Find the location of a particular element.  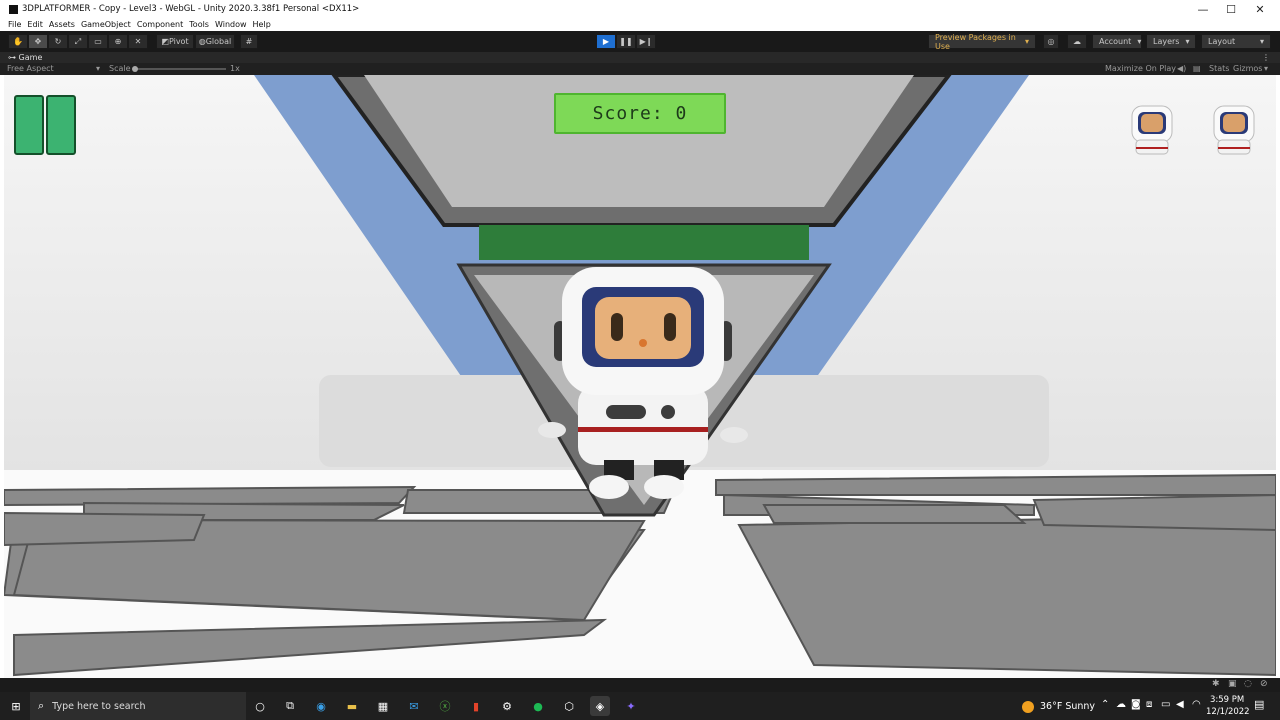

game-tab-header: ⊶ Game ⋮ is located at coordinates (640, 57).